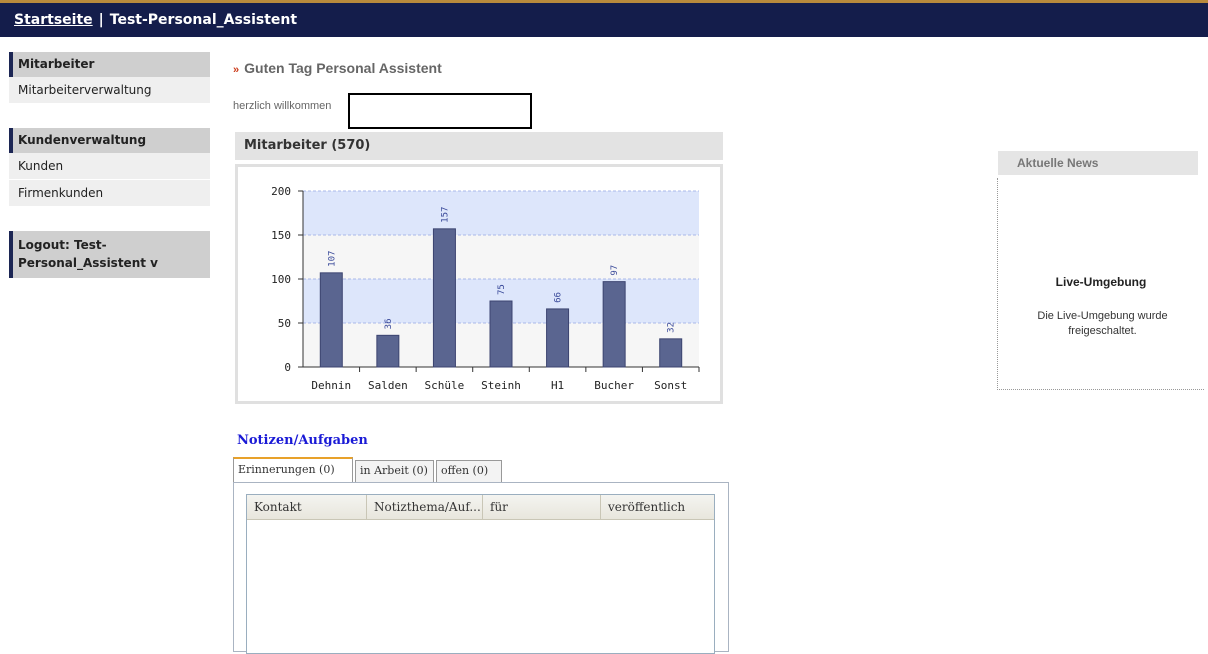 This screenshot has height=654, width=1208. What do you see at coordinates (331, 385) in the screenshot?
I see `x-tick-label: Dehnin` at bounding box center [331, 385].